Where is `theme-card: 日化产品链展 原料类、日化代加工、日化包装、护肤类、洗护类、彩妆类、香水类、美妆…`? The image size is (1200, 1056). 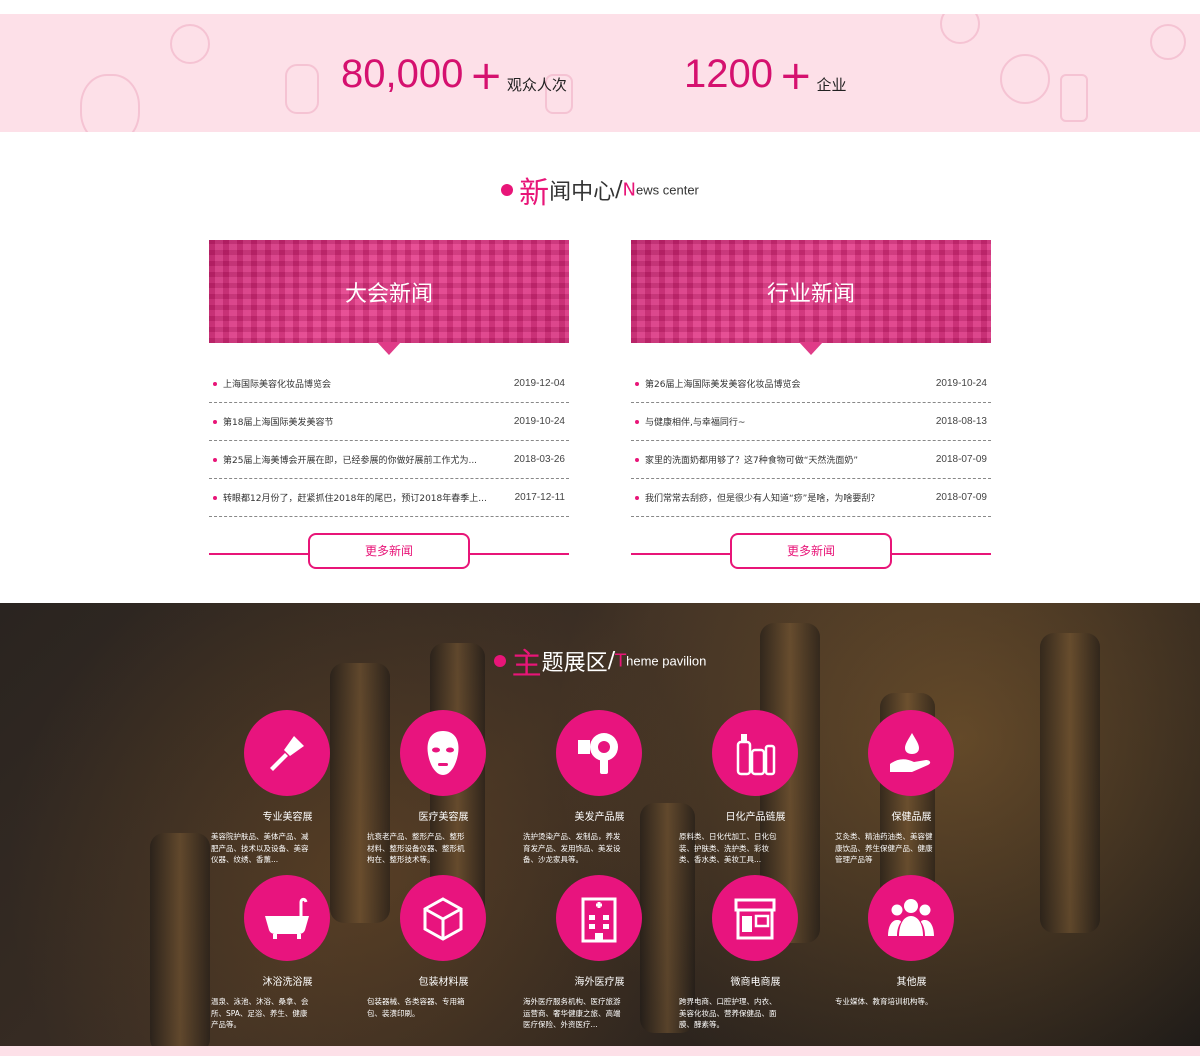 theme-card: 日化产品链展 原料类、日化代加工、日化包装、护肤类、洗护类、彩妆类、香水类、美妆… is located at coordinates (753, 788).